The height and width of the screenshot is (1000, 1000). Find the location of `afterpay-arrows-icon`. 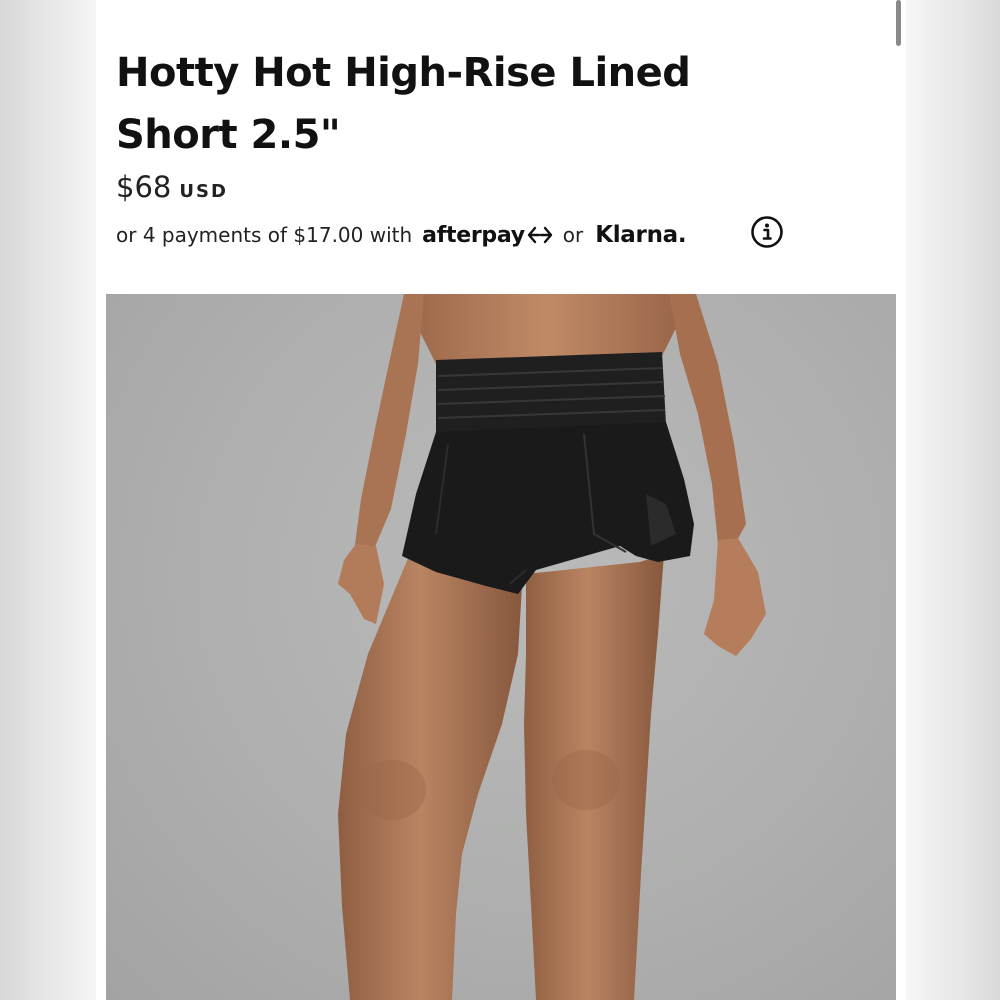

afterpay-arrows-icon is located at coordinates (539, 235).